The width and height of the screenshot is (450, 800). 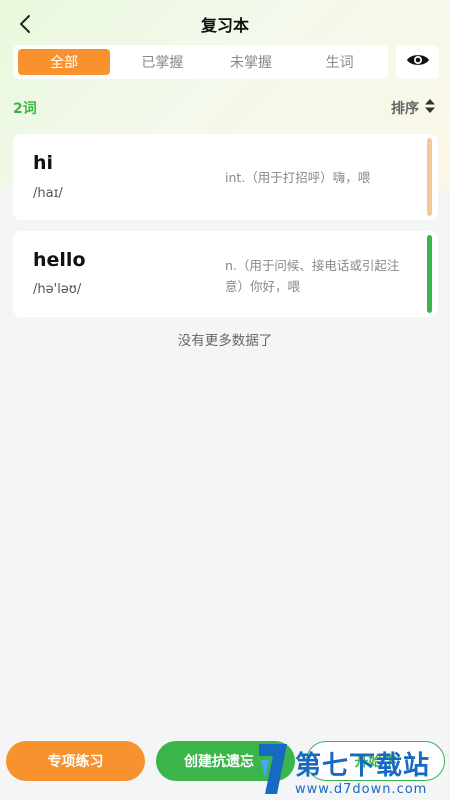 What do you see at coordinates (312, 276) in the screenshot?
I see `word-definition: n.（用于问候、接电话或引起注意）你好，喂` at bounding box center [312, 276].